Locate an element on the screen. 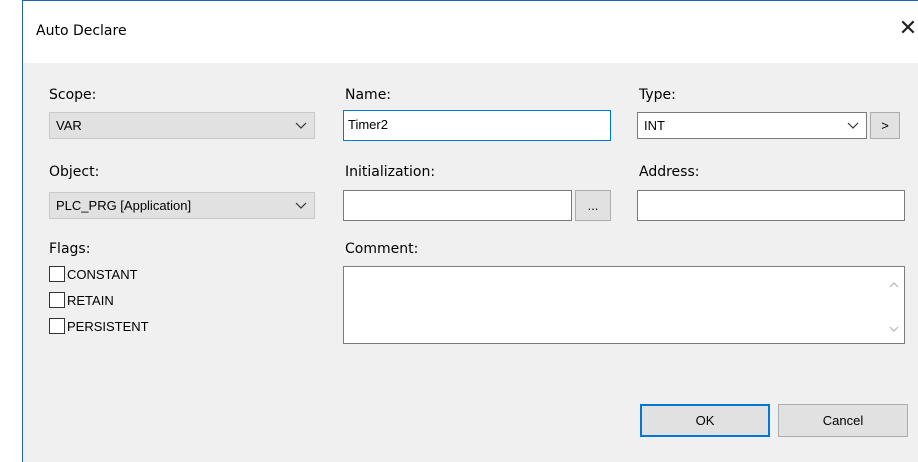 The height and width of the screenshot is (462, 918). comment-scrollbar is located at coordinates (894, 305).